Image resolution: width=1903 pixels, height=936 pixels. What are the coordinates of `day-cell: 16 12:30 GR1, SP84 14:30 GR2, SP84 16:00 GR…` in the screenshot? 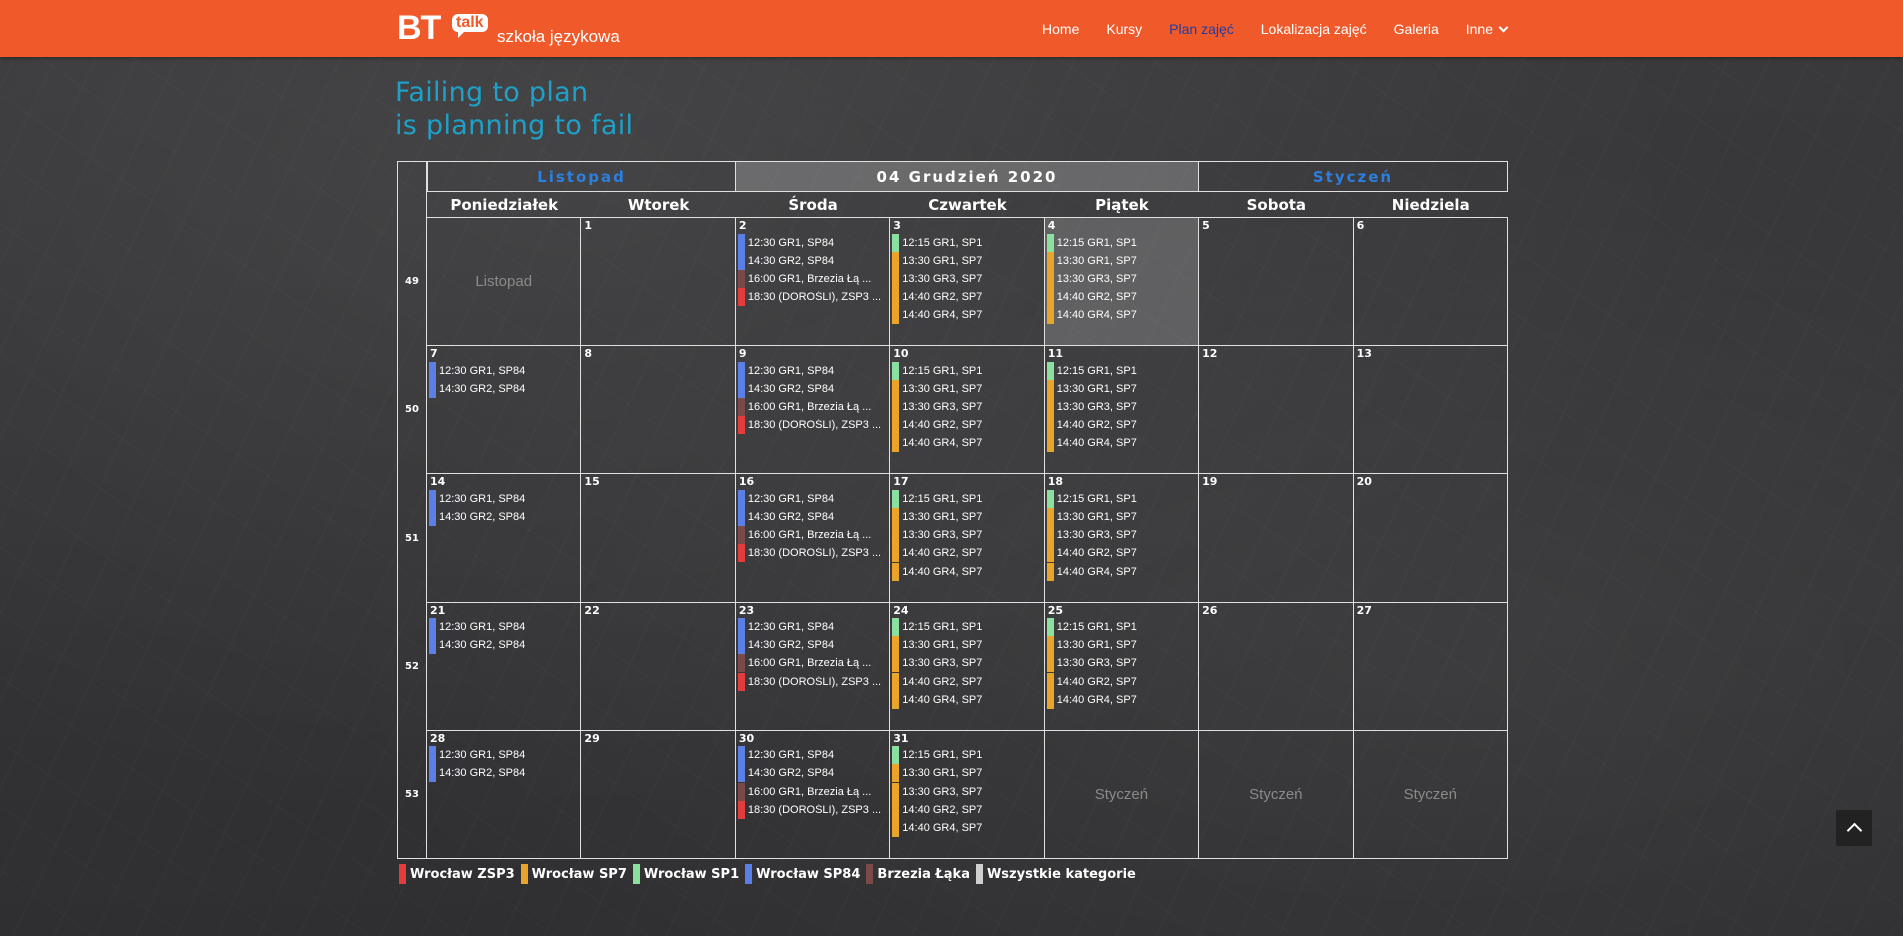 It's located at (813, 538).